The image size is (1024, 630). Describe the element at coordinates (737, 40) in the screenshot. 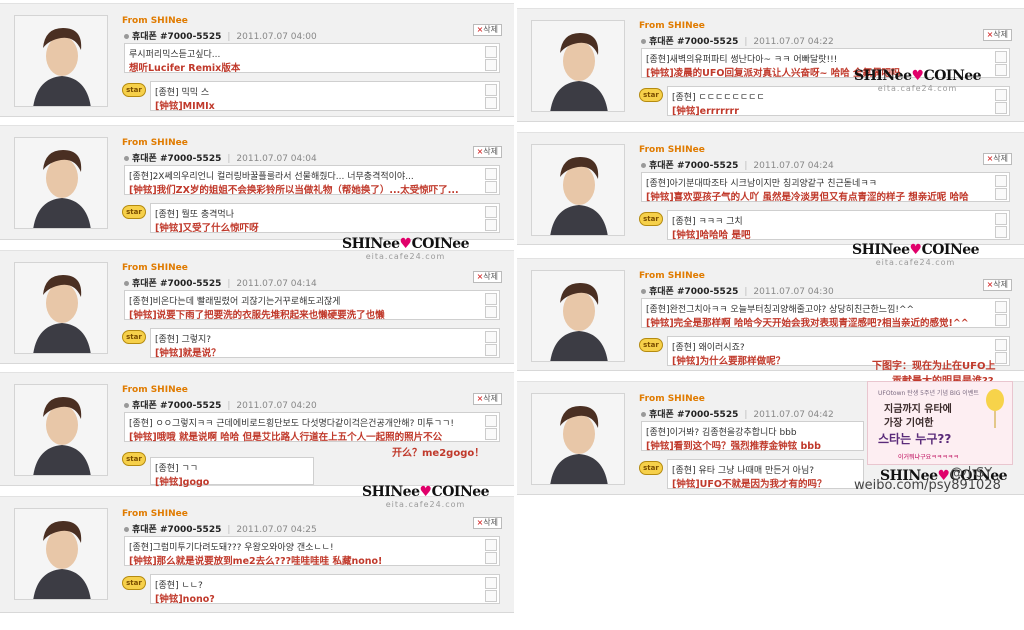

I see `message-meta: 휴대폰 #7000-5525 | 2011.07.07 04:22` at that location.